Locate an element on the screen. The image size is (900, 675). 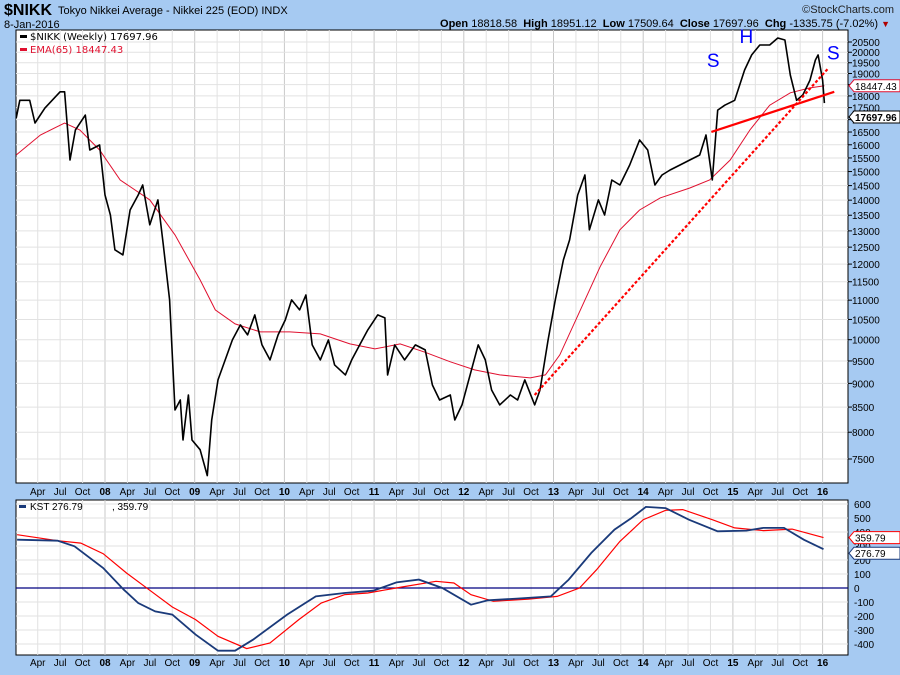
kst-y-tick-label: 500 is located at coordinates (862, 519).